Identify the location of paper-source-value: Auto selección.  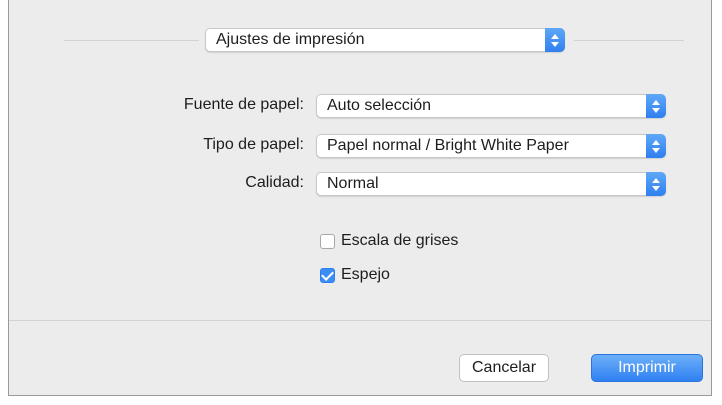
(379, 105).